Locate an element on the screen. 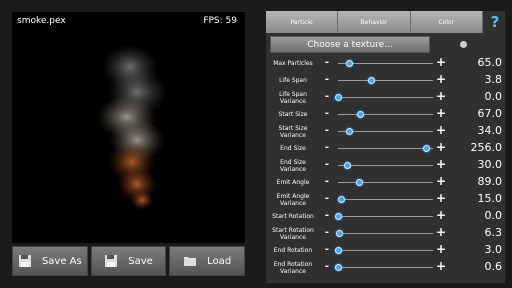 The image size is (512, 288). slider-value: 89.0 is located at coordinates (490, 181).